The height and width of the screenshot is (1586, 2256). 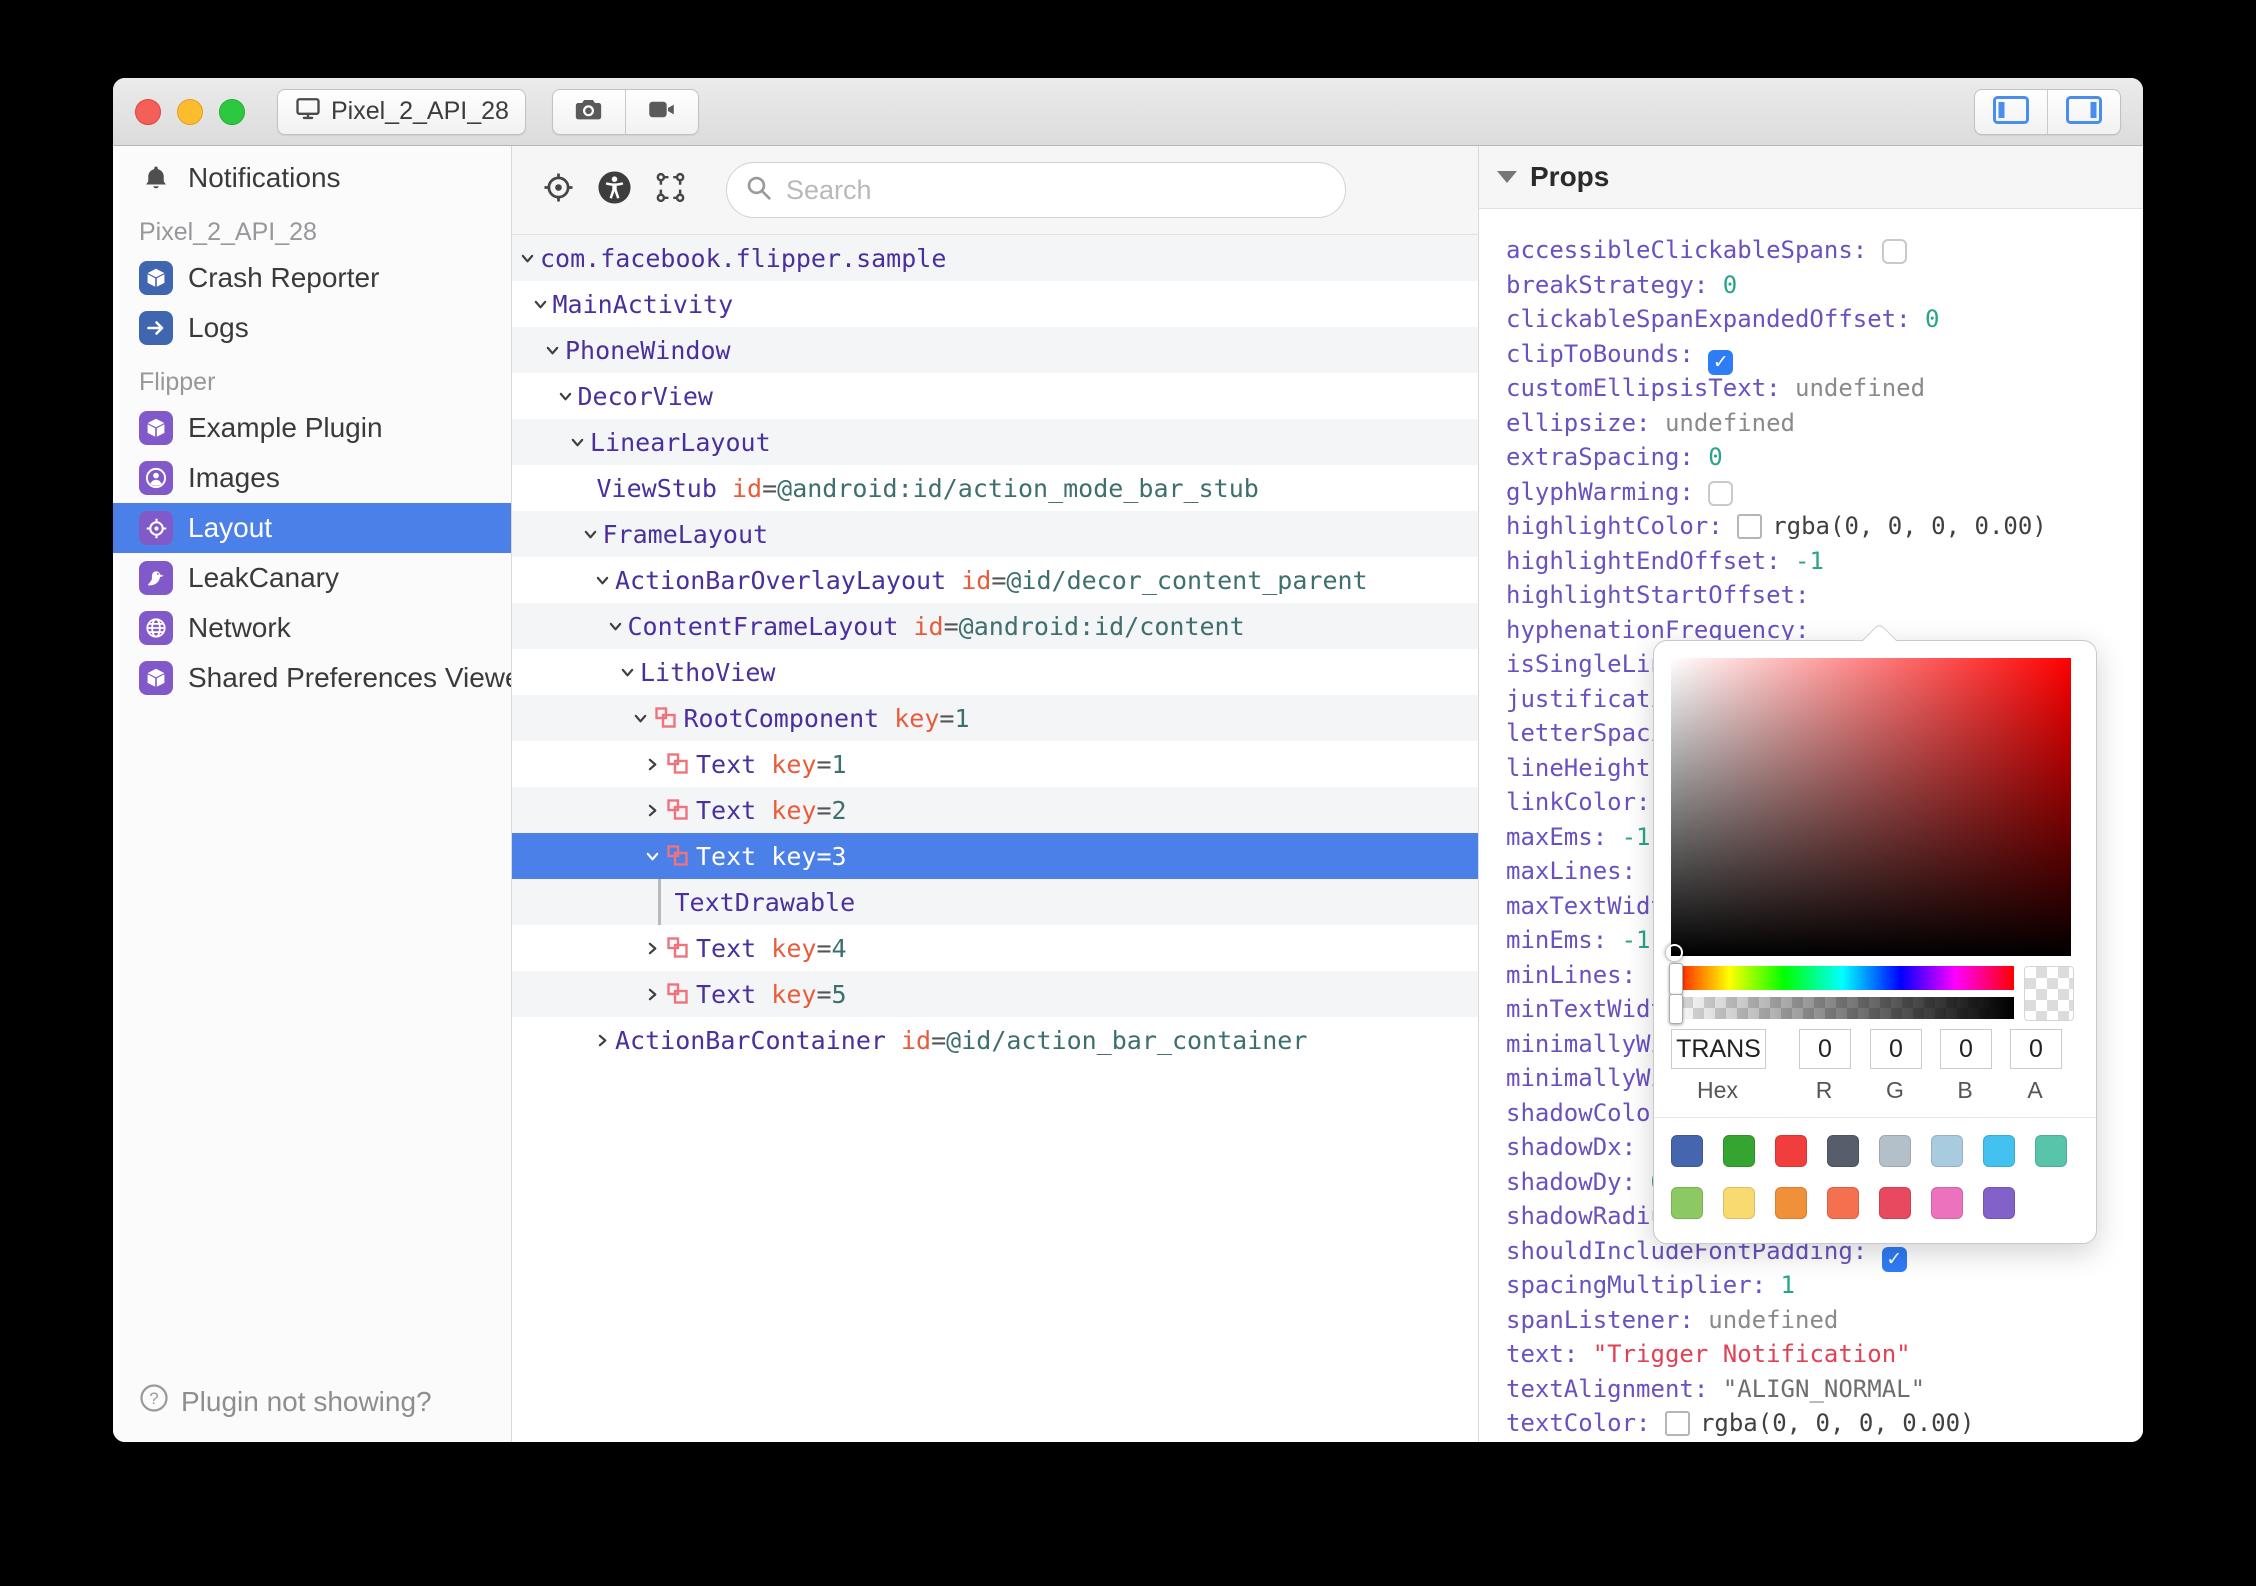 What do you see at coordinates (2036, 1049) in the screenshot?
I see `alpha-input: 0` at bounding box center [2036, 1049].